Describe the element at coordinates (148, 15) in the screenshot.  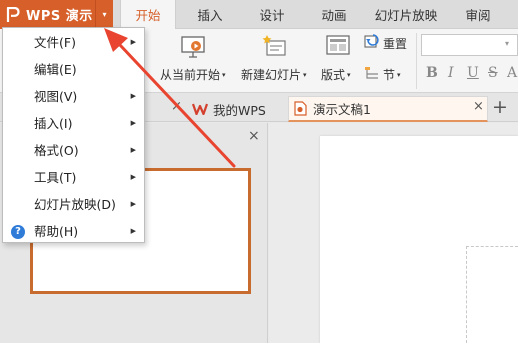
I see `tab-home: 开始` at that location.